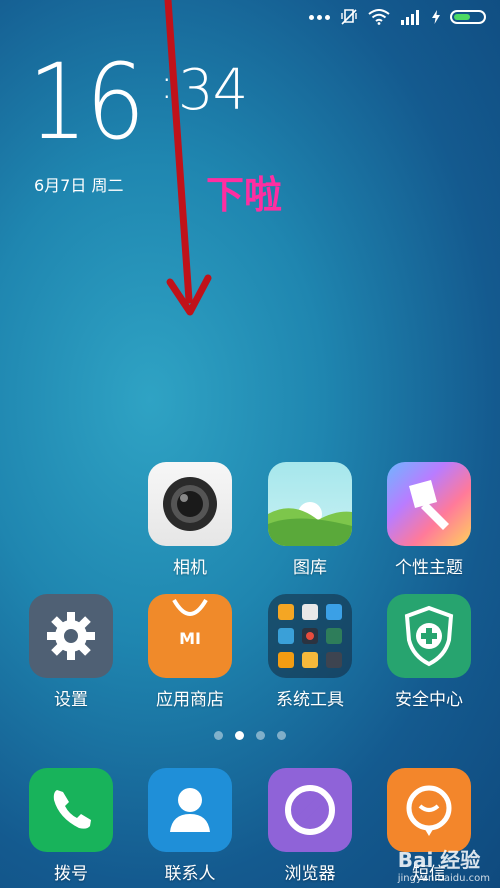 The image size is (500, 888). What do you see at coordinates (190, 810) in the screenshot?
I see `contact-person-icon` at bounding box center [190, 810].